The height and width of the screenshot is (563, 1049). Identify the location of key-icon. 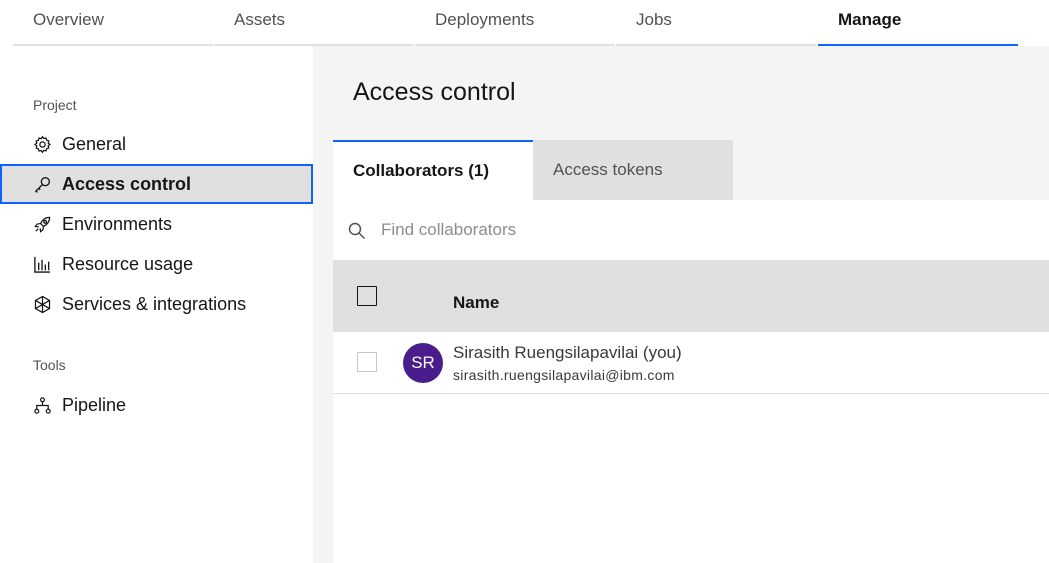
(42, 184).